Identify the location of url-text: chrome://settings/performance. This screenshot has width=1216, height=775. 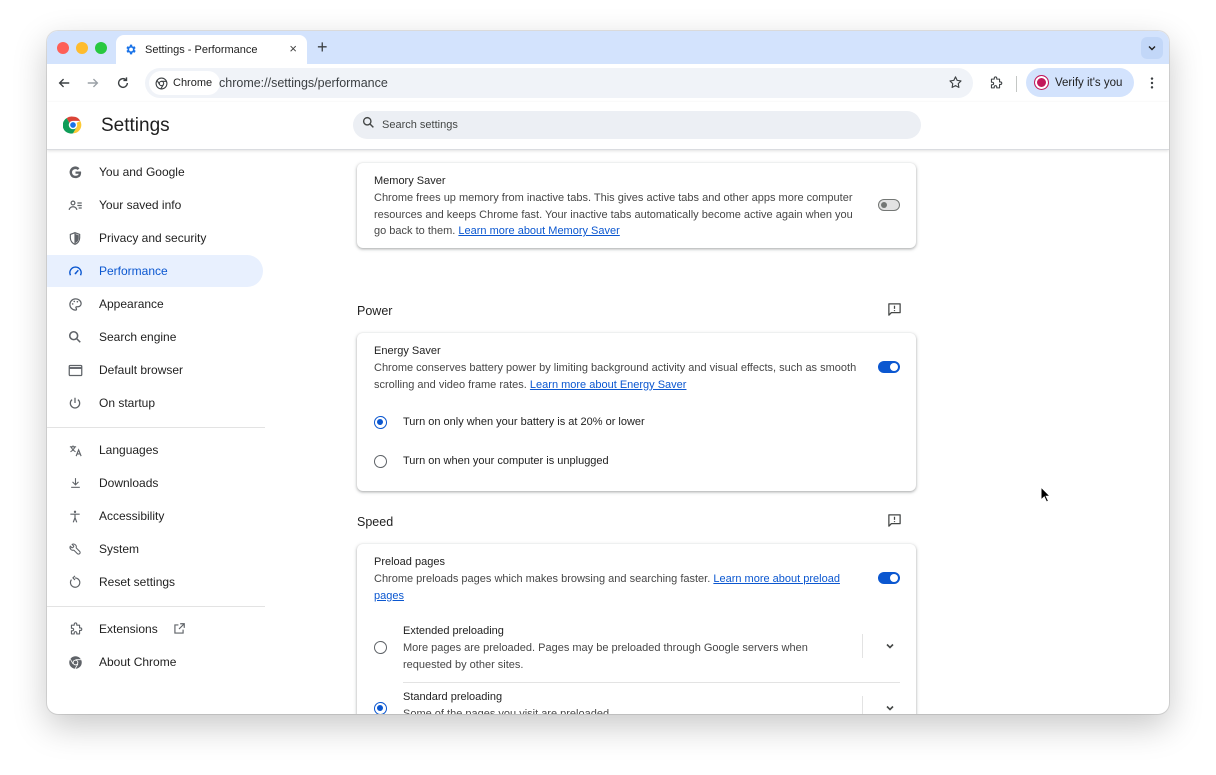
(303, 83).